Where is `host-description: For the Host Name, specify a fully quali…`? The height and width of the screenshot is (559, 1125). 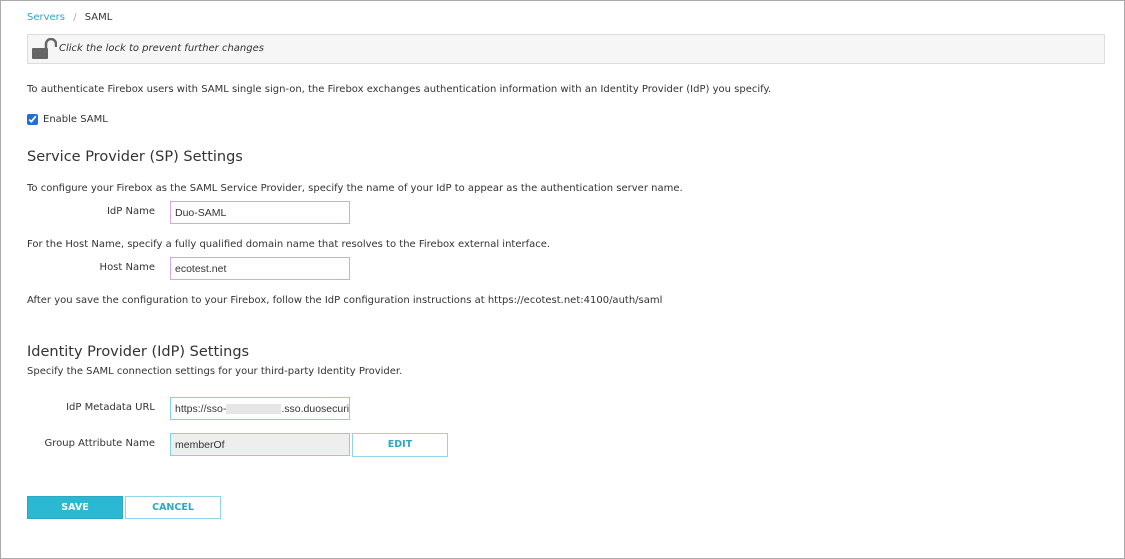 host-description: For the Host Name, specify a fully quali… is located at coordinates (289, 244).